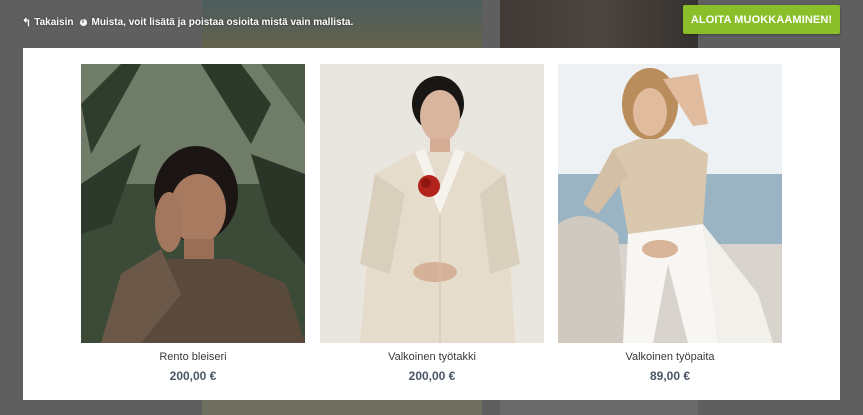 The image size is (863, 415). What do you see at coordinates (670, 357) in the screenshot?
I see `product-name: Valkoinen työpaita` at bounding box center [670, 357].